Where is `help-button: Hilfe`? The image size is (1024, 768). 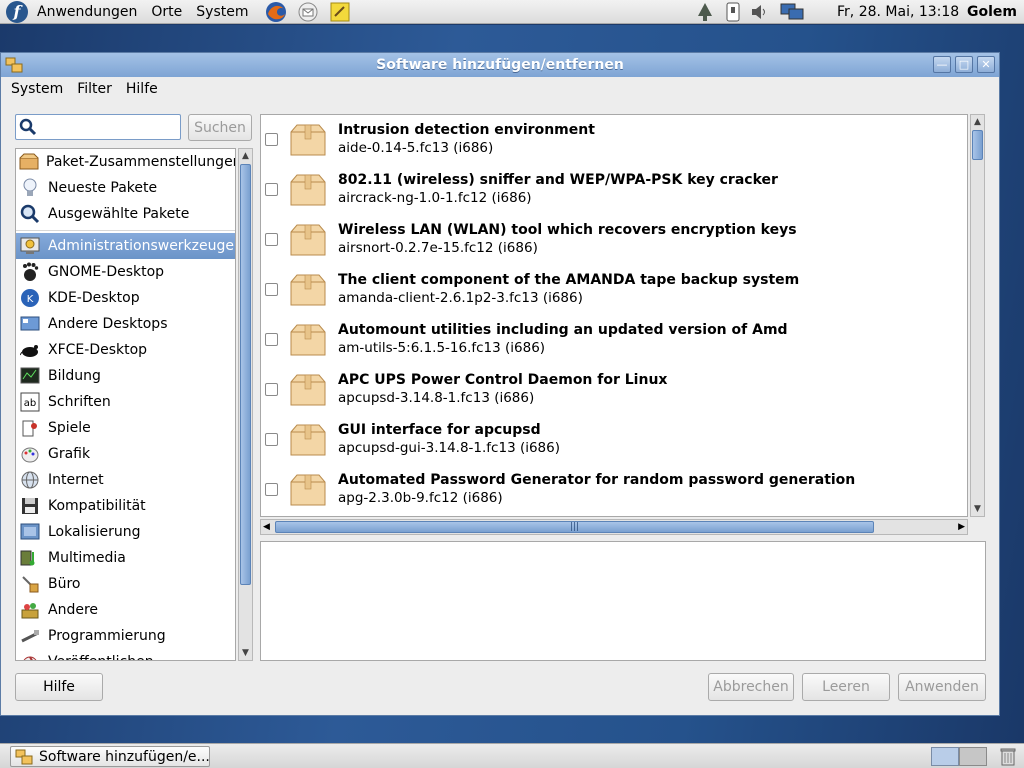 help-button: Hilfe is located at coordinates (59, 687).